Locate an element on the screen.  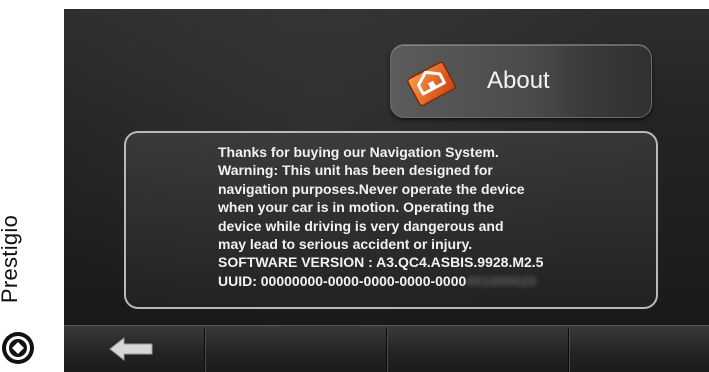
info-line: Warning: This unit has been designed for is located at coordinates (355, 170).